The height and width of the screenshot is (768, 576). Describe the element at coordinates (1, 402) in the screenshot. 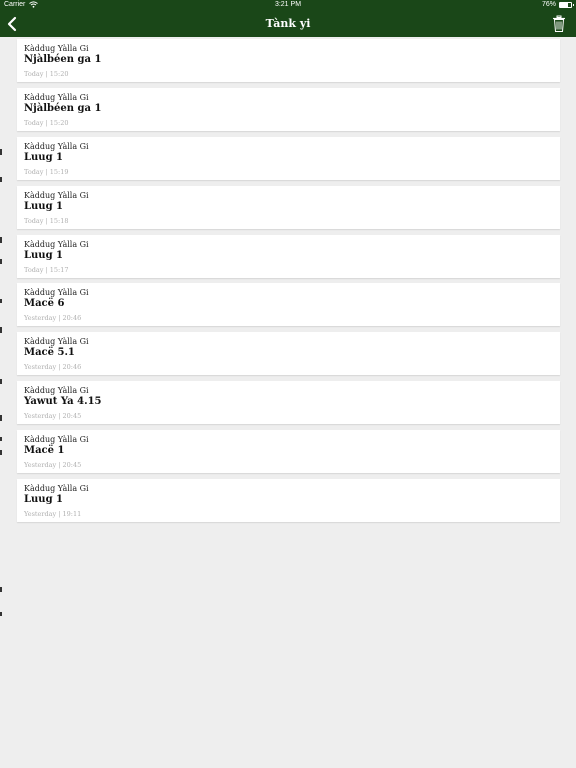

I see `background-page-edge` at that location.